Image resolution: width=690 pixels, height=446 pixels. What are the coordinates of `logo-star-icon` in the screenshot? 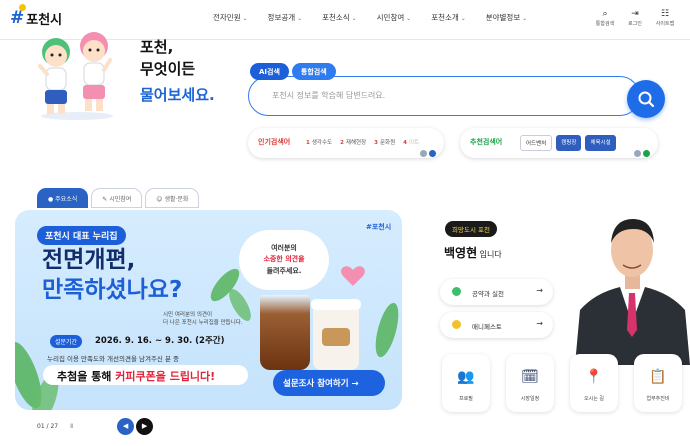 It's located at (22, 7).